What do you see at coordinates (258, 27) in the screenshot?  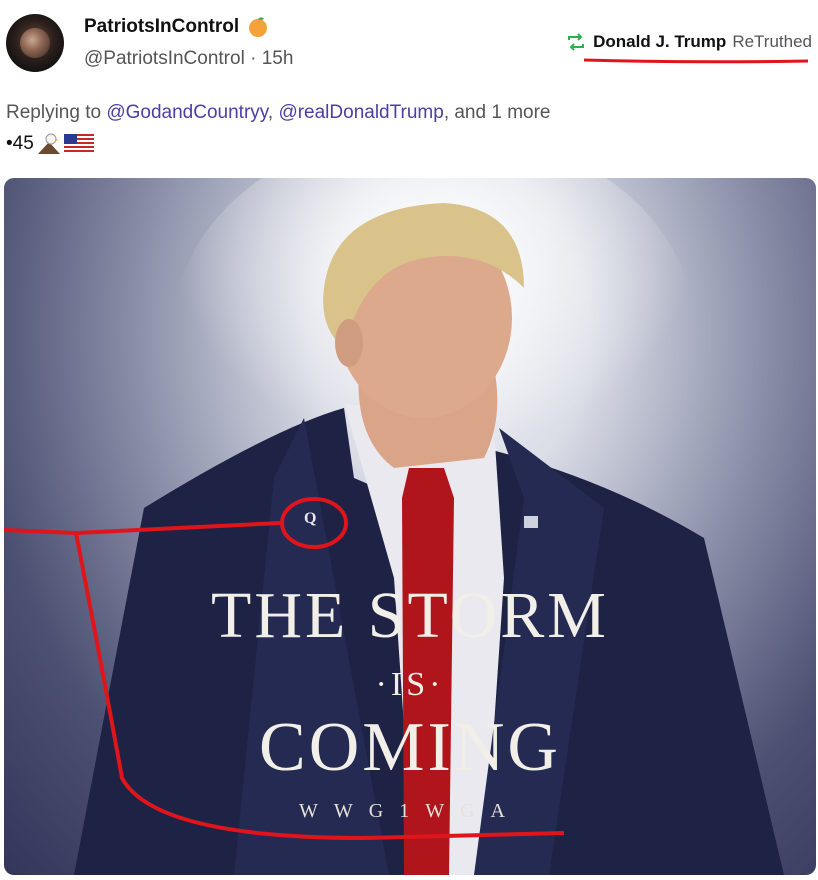 I see `orange-icon` at bounding box center [258, 27].